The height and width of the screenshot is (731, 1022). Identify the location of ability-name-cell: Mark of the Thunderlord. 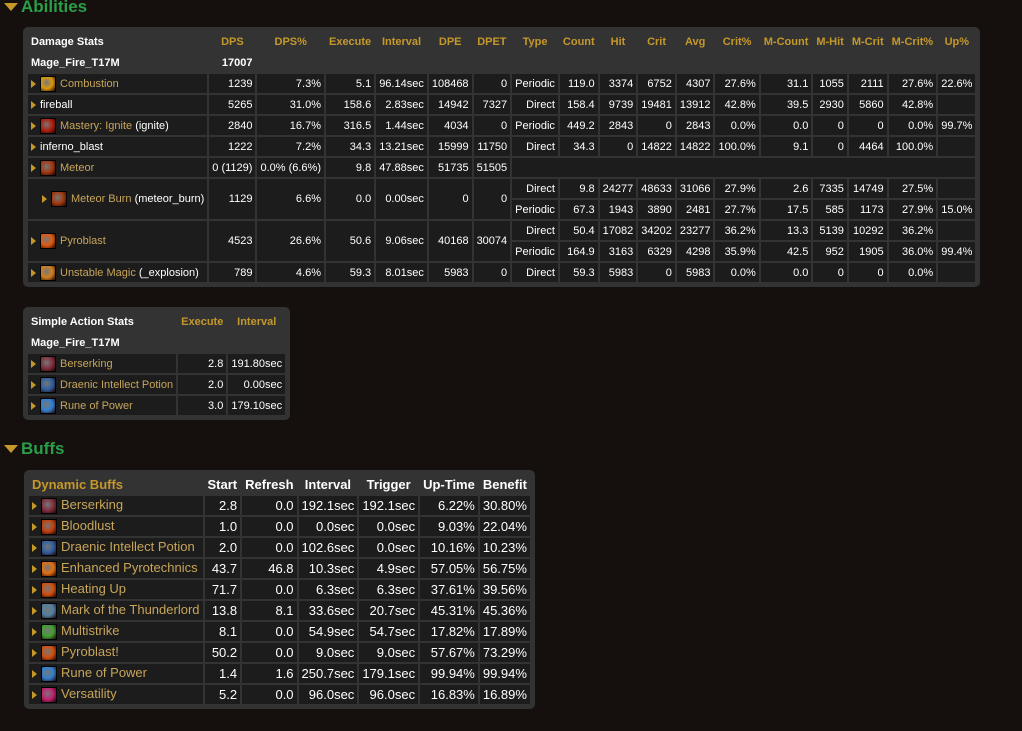
(116, 610).